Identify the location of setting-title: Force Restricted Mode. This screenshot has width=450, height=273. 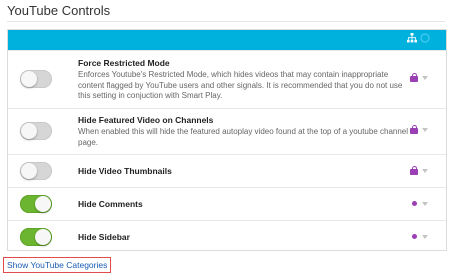
(124, 63).